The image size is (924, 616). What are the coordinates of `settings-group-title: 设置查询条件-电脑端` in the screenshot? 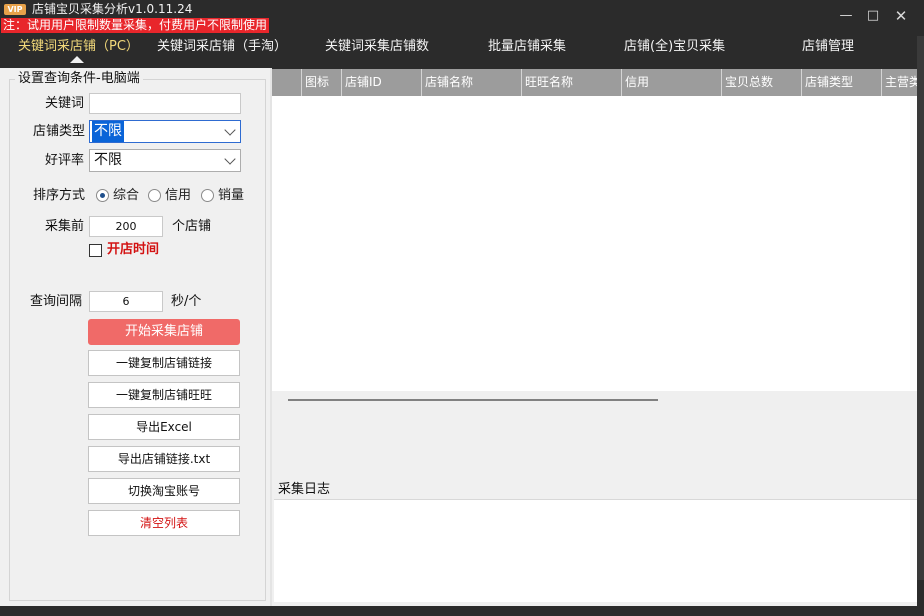 It's located at (79, 79).